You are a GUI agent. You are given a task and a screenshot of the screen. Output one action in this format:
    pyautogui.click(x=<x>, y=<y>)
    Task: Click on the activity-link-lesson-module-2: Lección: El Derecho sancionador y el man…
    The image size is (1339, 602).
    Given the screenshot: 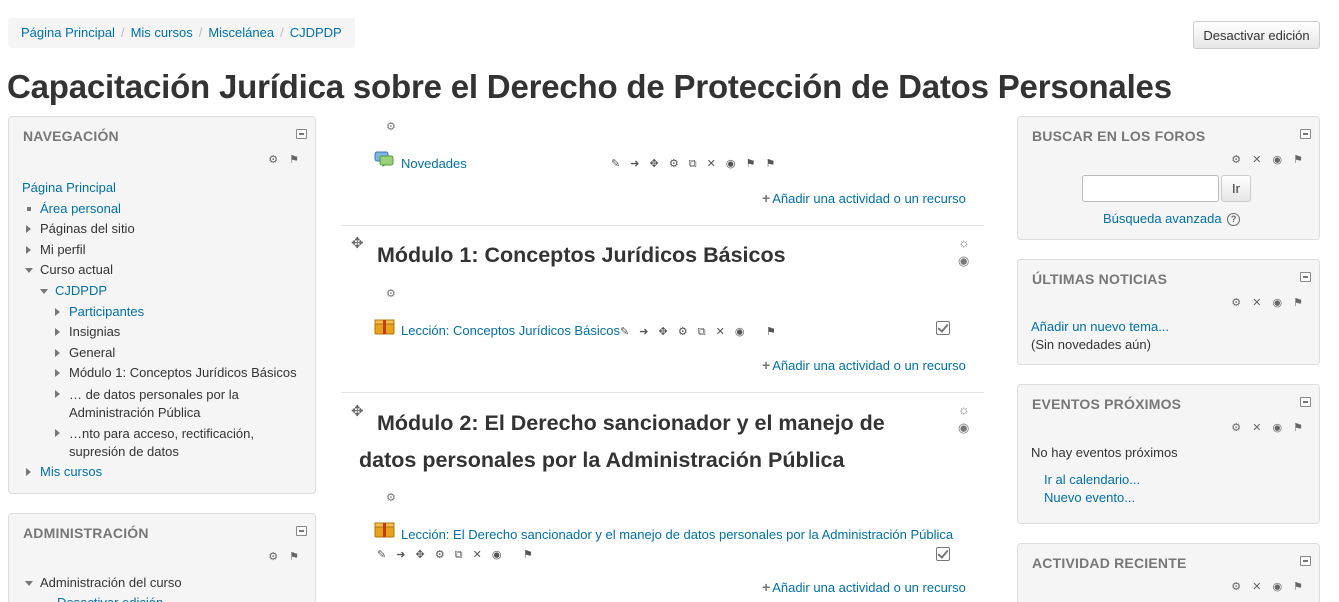 What is the action you would take?
    pyautogui.click(x=677, y=534)
    